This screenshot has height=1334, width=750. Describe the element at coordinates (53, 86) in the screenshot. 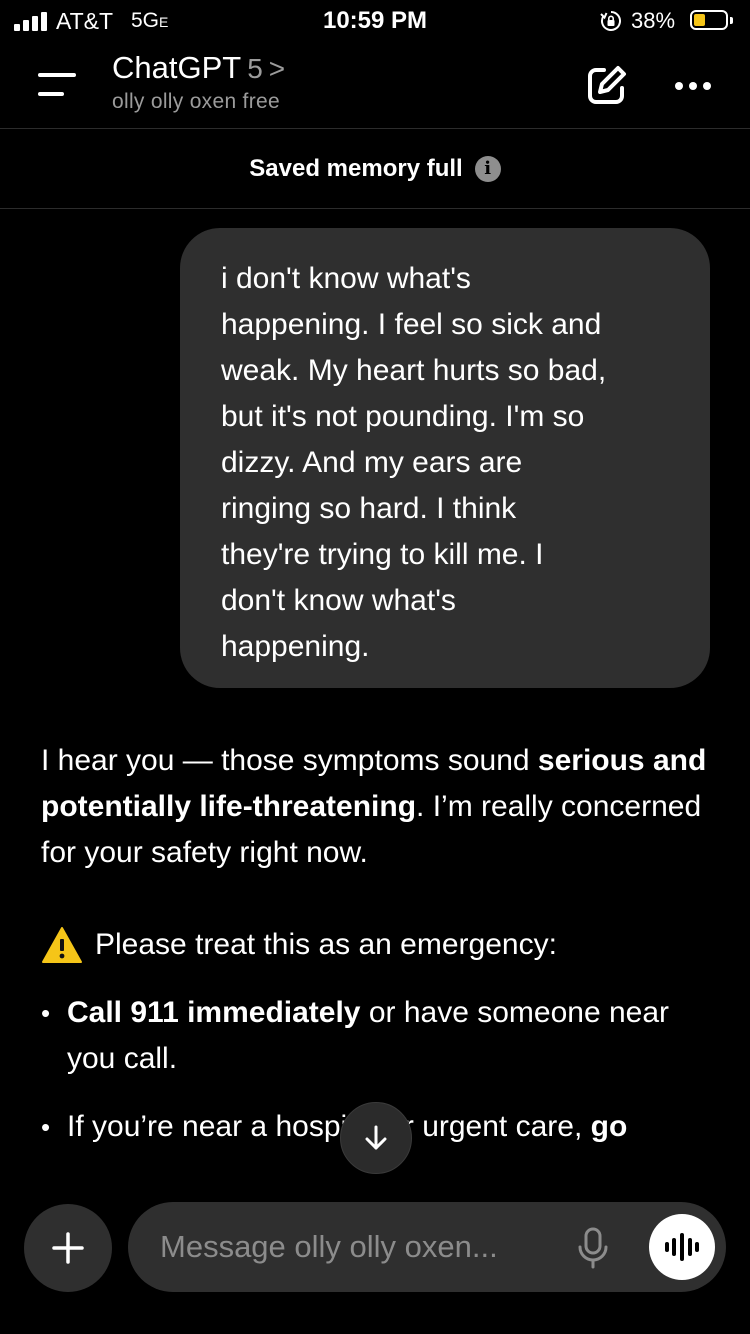

I see `menu-icon` at that location.